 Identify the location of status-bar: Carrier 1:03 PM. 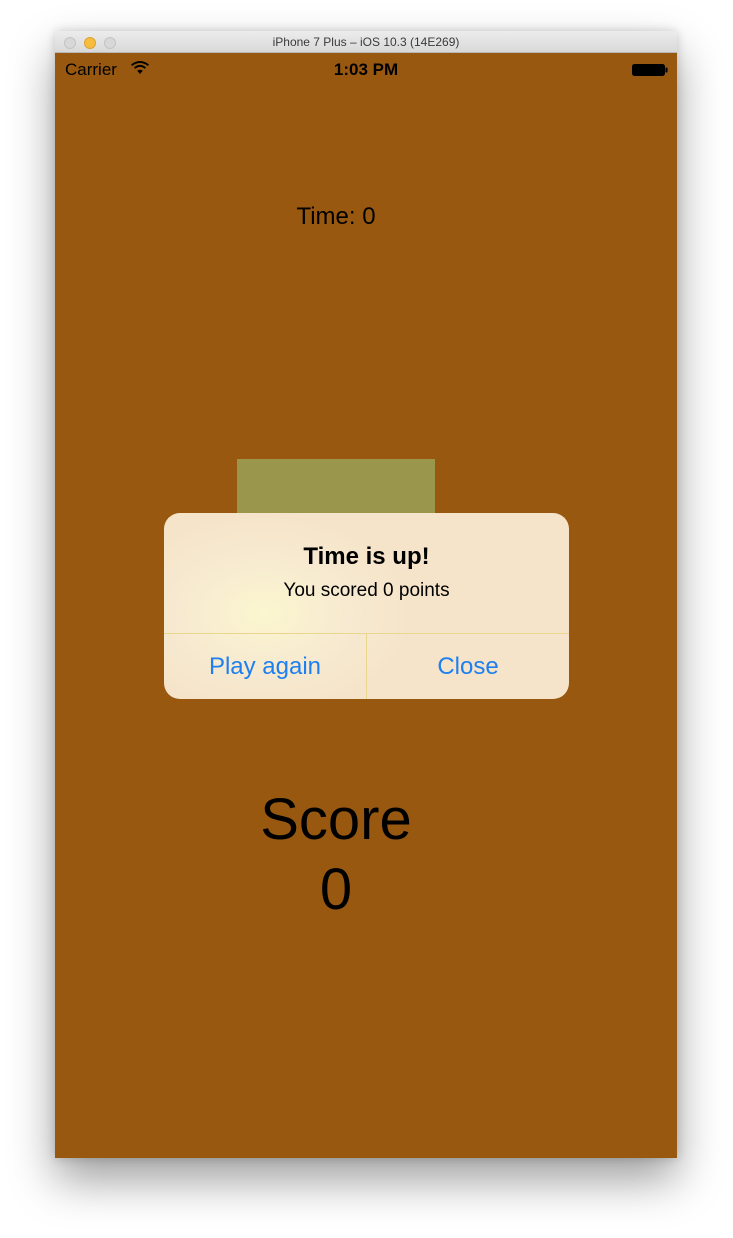
(366, 70).